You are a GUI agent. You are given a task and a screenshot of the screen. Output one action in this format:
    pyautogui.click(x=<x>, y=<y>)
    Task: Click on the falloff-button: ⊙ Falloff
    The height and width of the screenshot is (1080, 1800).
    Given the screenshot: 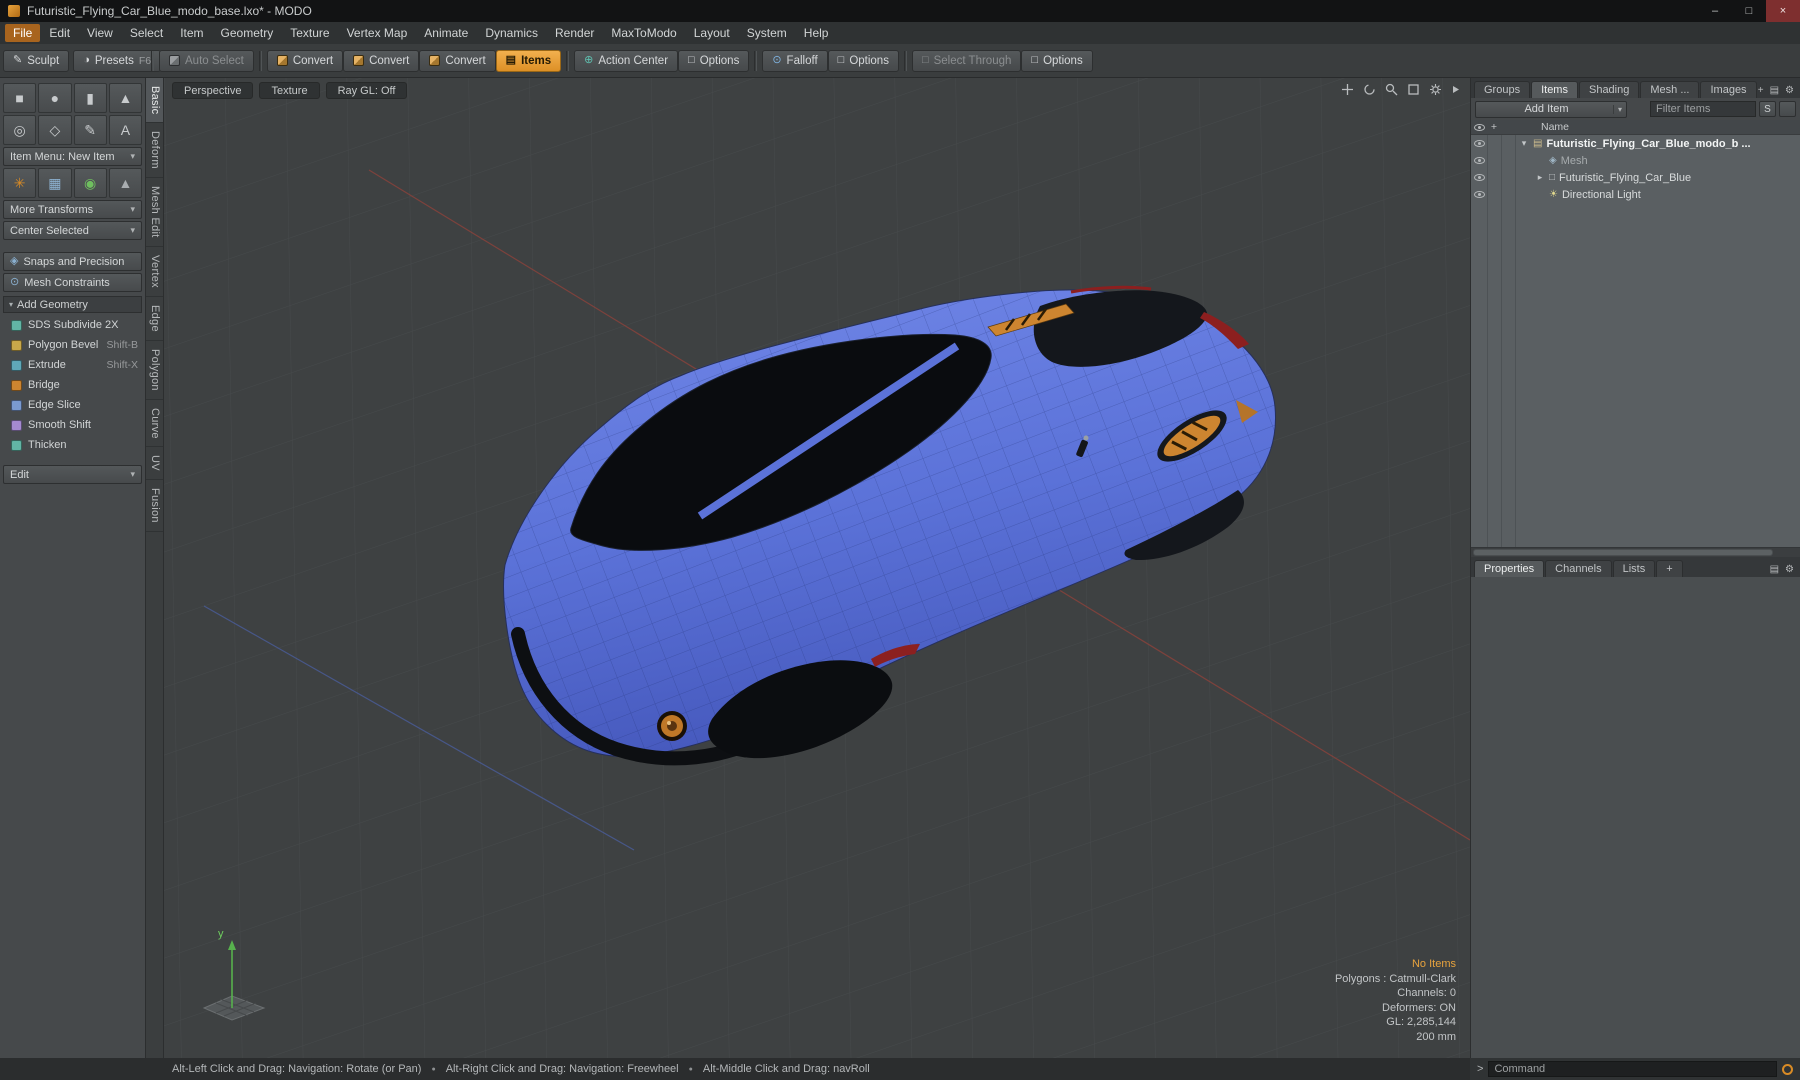 What is the action you would take?
    pyautogui.click(x=795, y=60)
    